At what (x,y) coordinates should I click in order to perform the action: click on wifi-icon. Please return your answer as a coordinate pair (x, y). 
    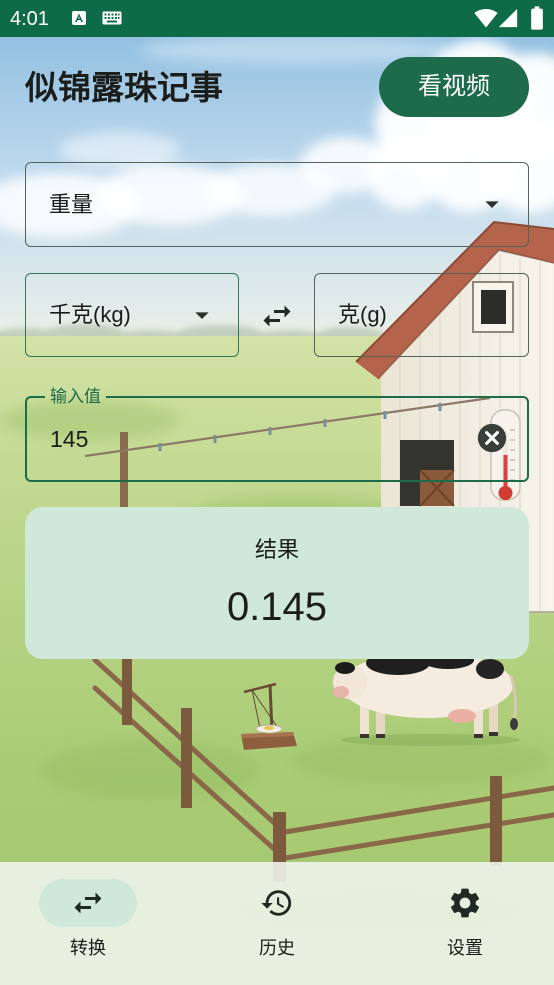
    Looking at the image, I should click on (486, 18).